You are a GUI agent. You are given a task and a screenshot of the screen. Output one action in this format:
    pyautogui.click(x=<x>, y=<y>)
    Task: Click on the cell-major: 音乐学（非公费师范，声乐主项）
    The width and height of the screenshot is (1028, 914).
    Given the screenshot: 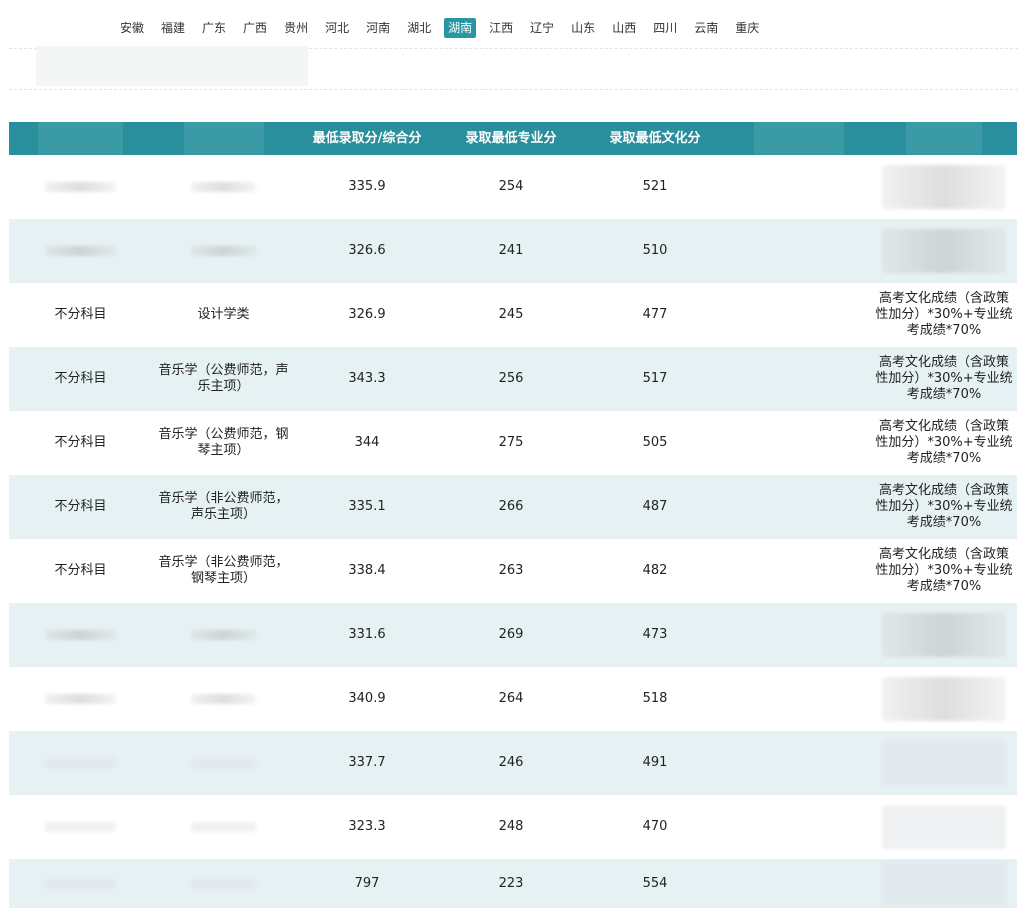 What is the action you would take?
    pyautogui.click(x=223, y=506)
    